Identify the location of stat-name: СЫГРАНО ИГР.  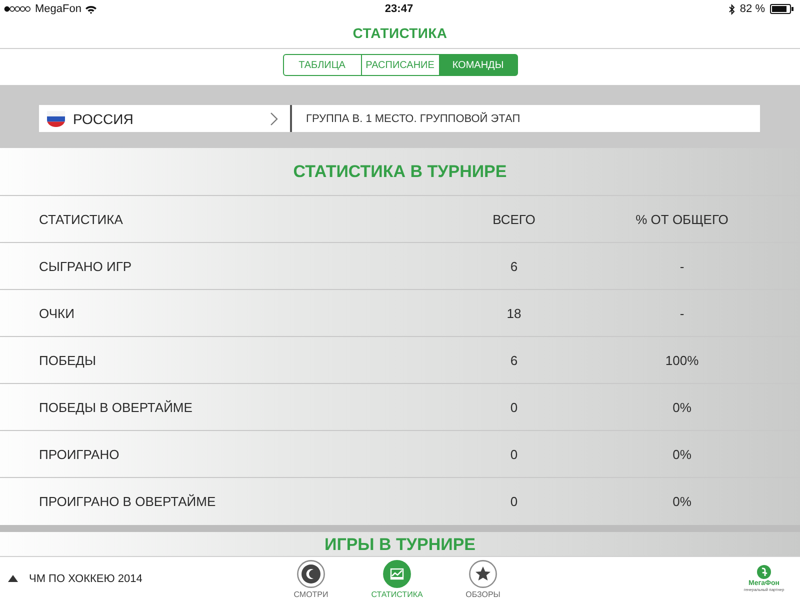
(86, 266).